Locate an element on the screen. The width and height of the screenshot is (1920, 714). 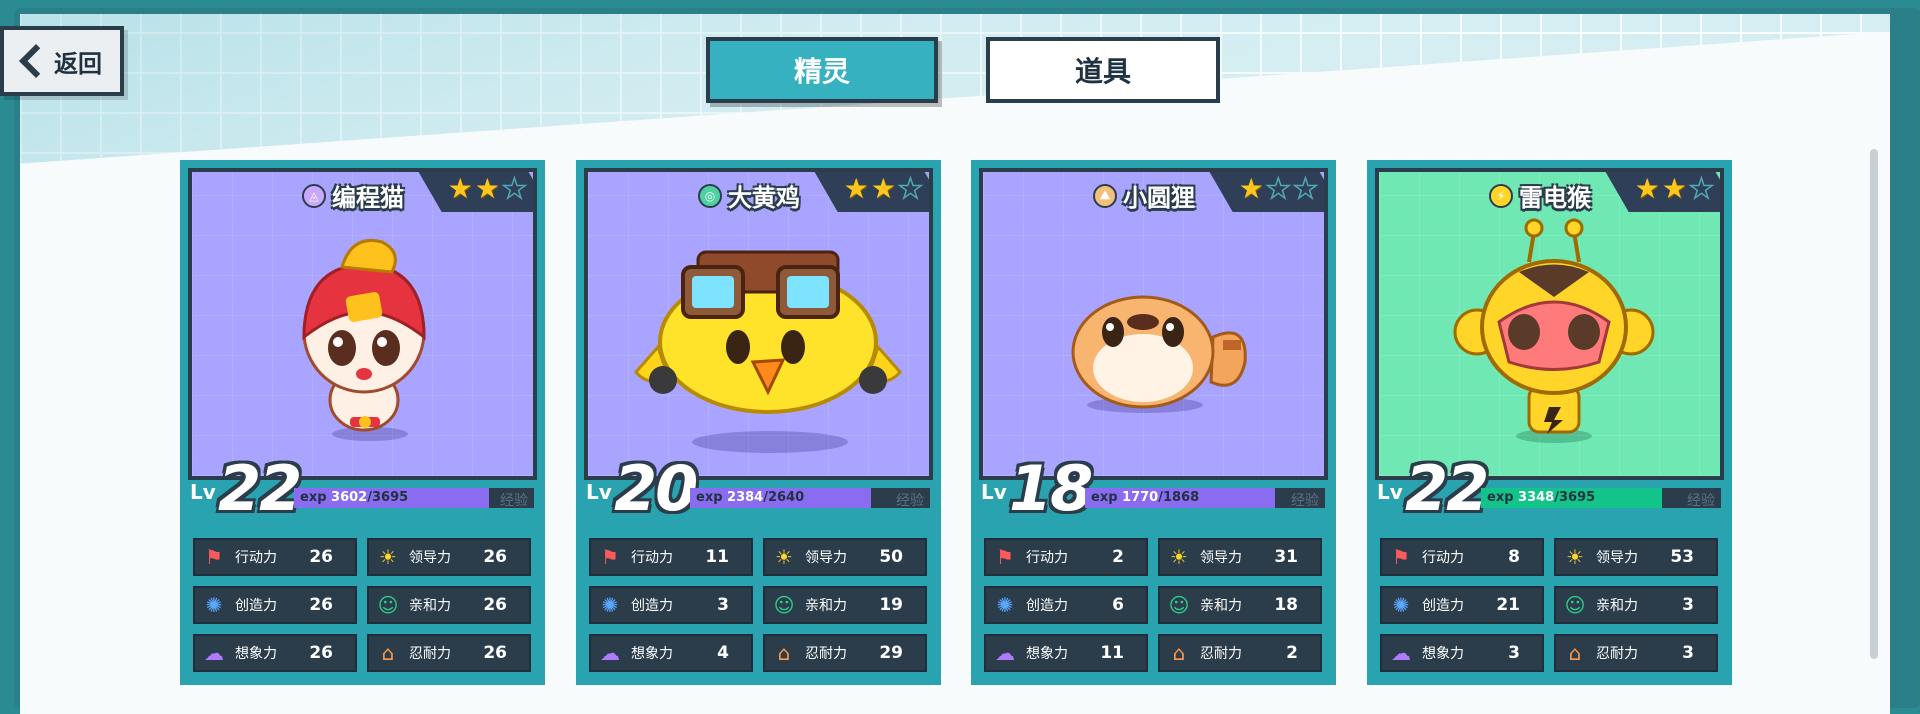
spirit-name-text: 雷电猴 is located at coordinates (1555, 198).